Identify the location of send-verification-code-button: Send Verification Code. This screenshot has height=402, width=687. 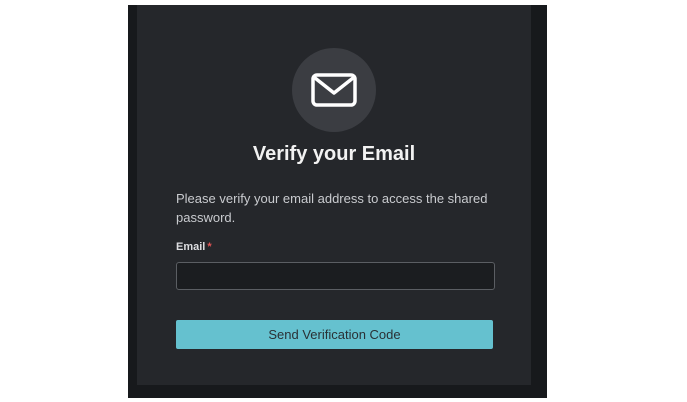
(334, 334).